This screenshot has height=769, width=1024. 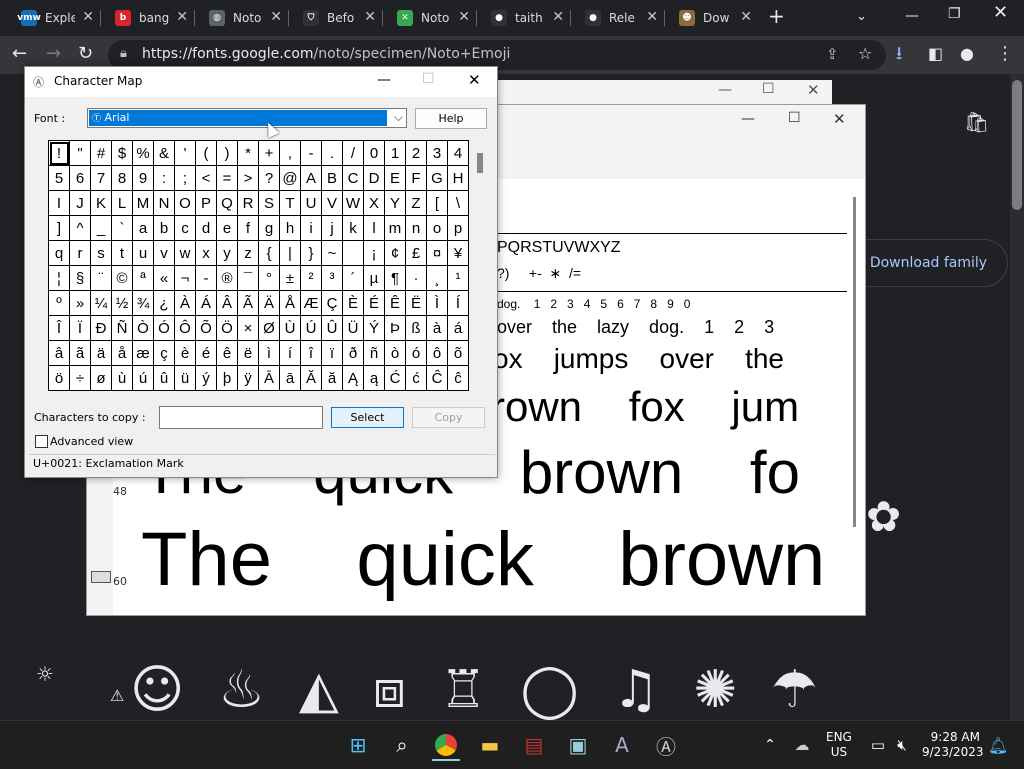 I want to click on char-cell: ð, so click(x=353, y=353).